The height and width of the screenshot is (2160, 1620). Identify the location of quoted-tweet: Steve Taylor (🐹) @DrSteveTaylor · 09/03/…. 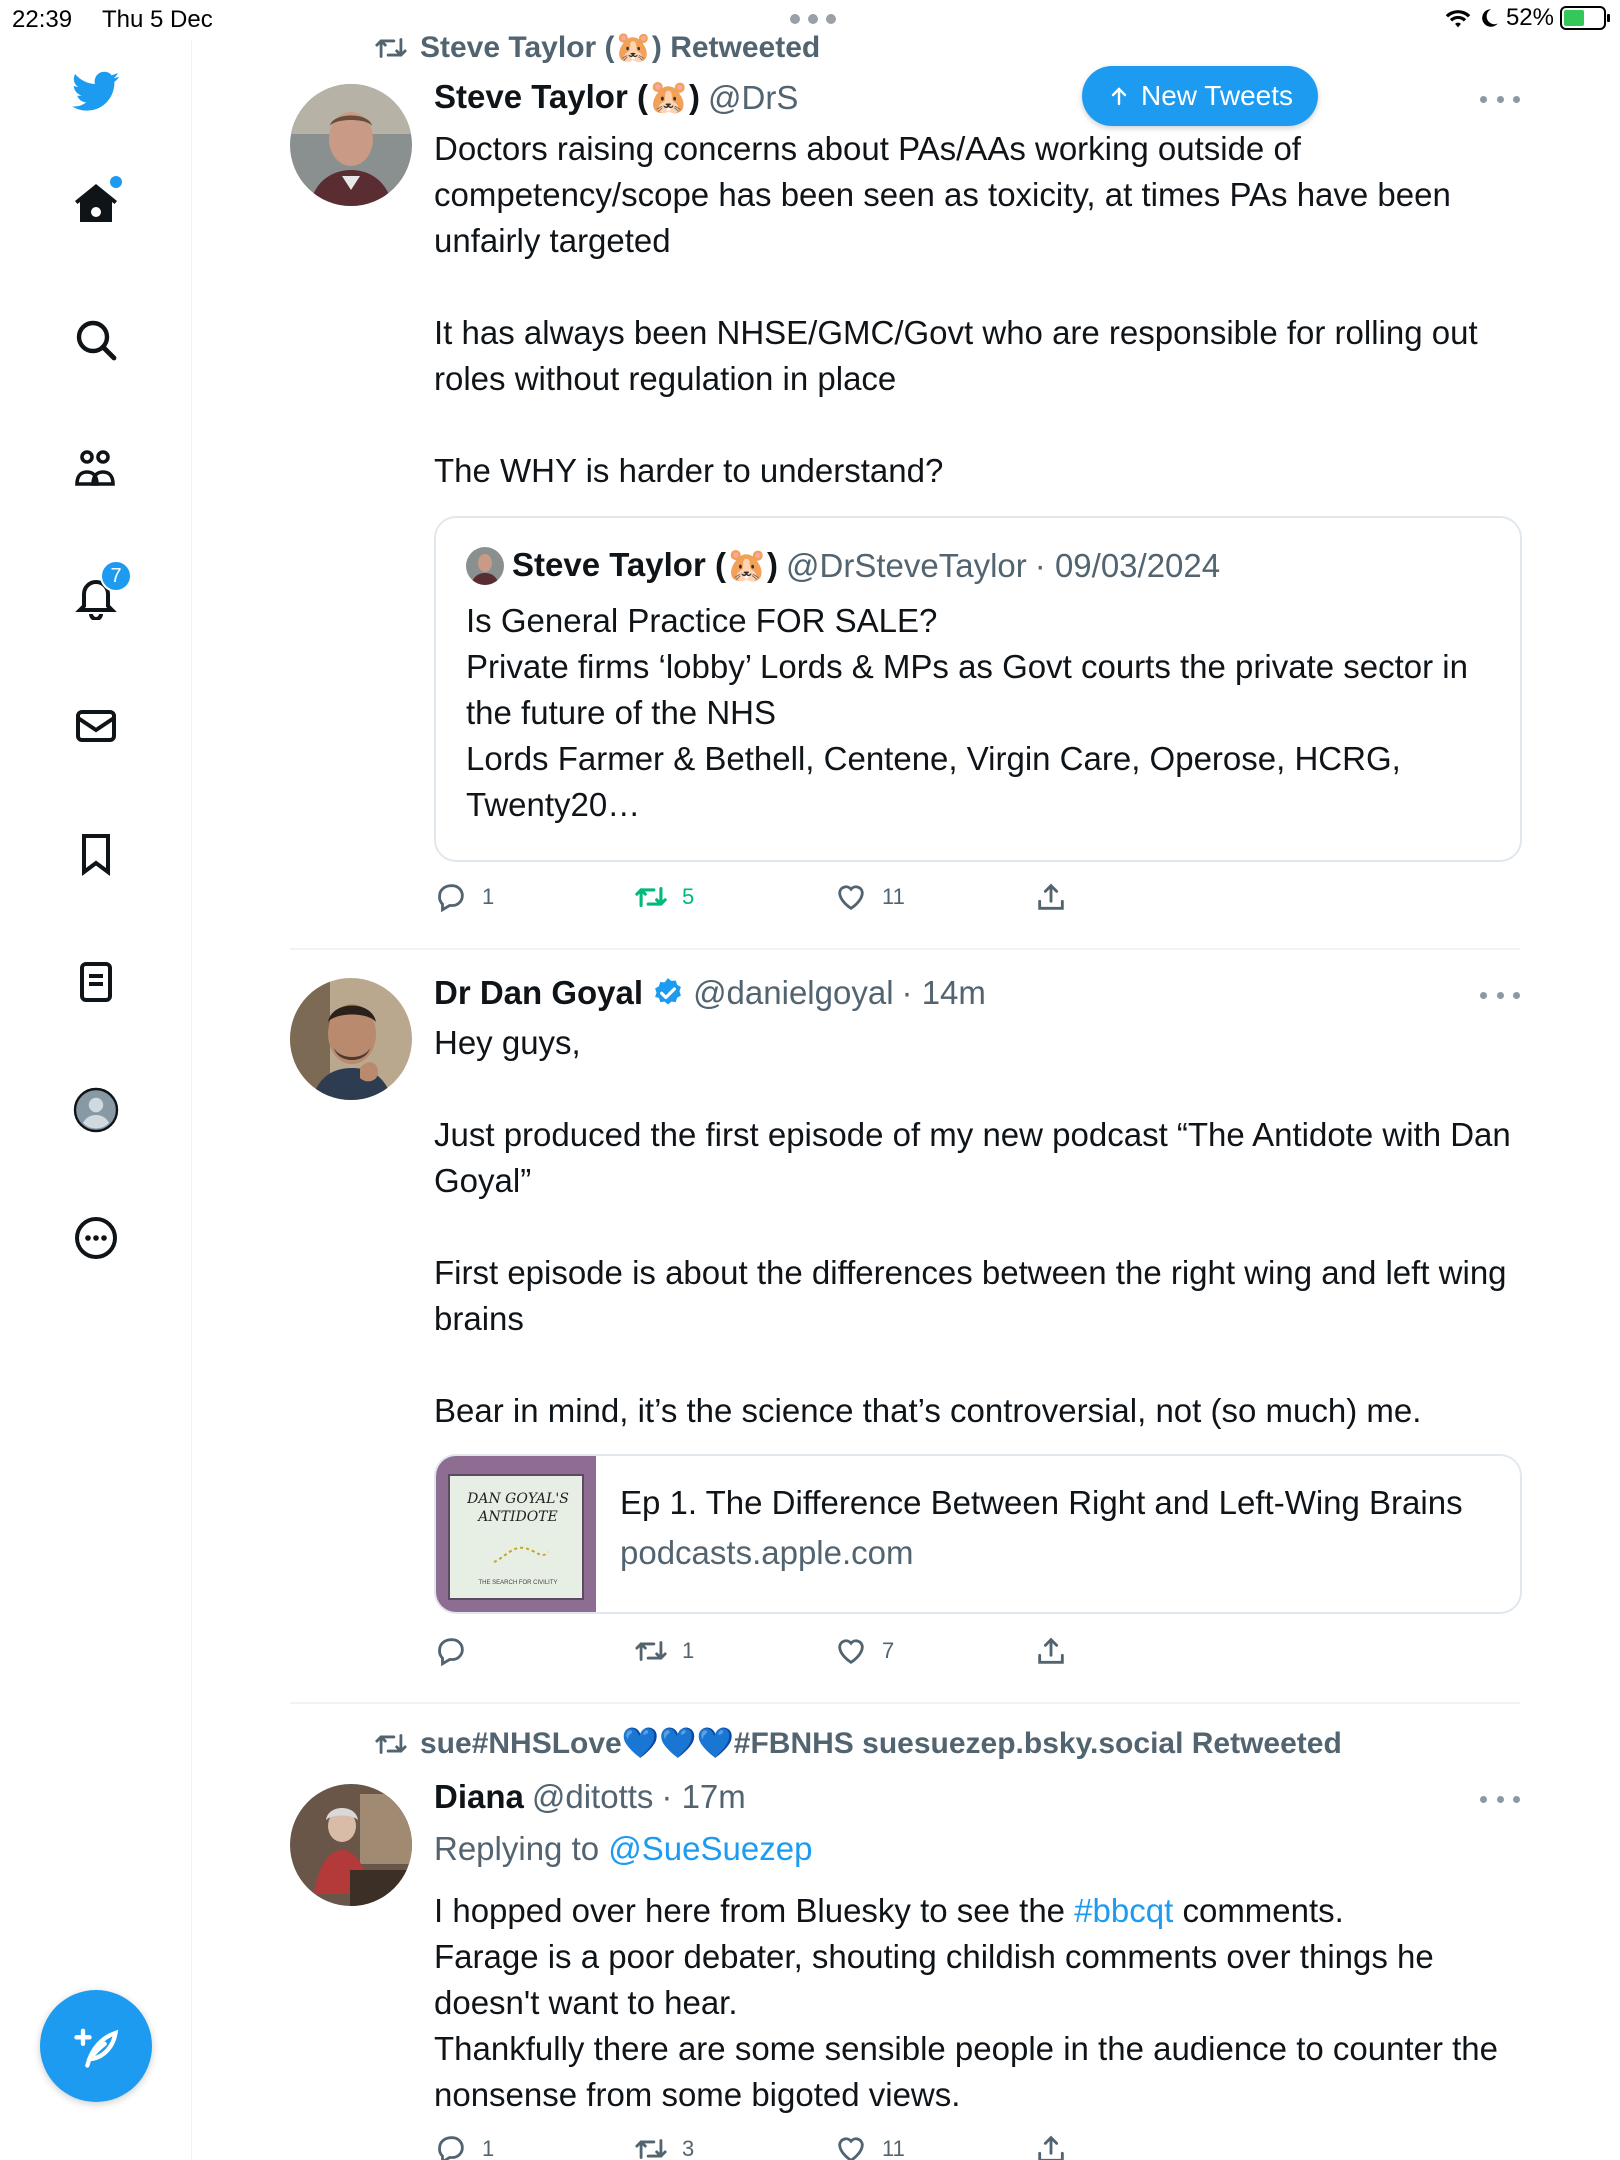
(978, 689).